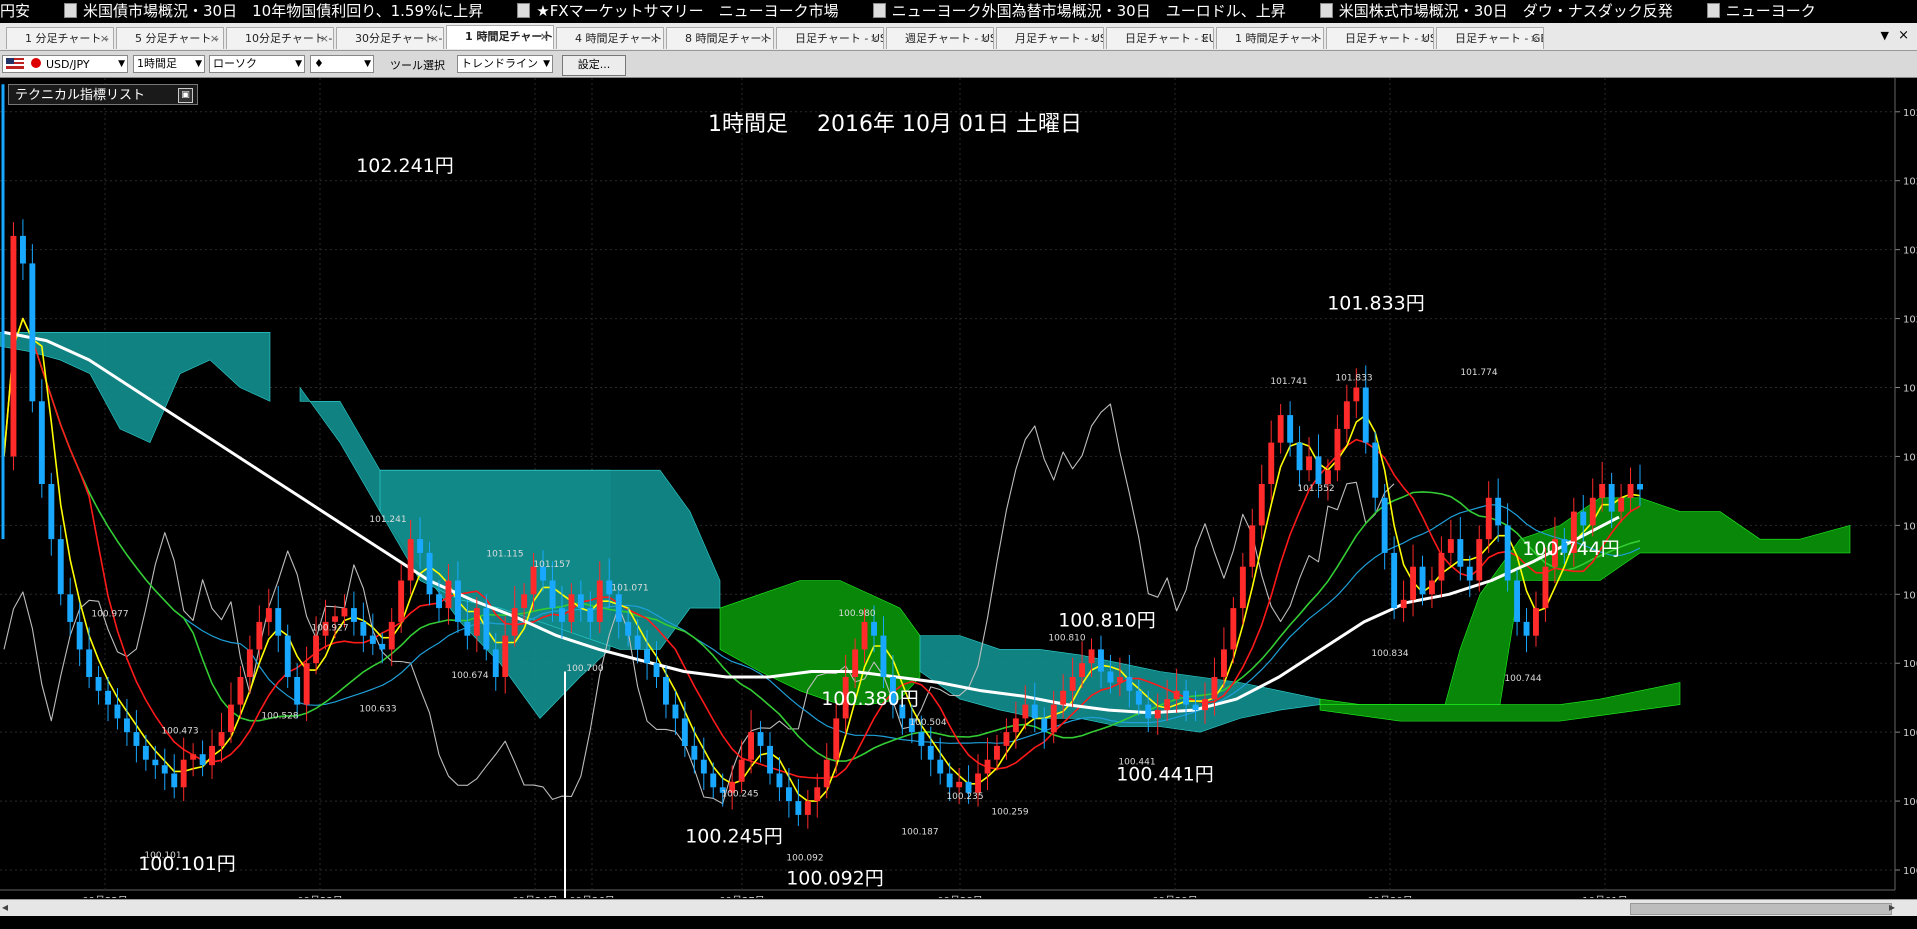 The height and width of the screenshot is (929, 1917). Describe the element at coordinates (720, 38) in the screenshot. I see `chart-tab: 8 時間足チャート - ×` at that location.